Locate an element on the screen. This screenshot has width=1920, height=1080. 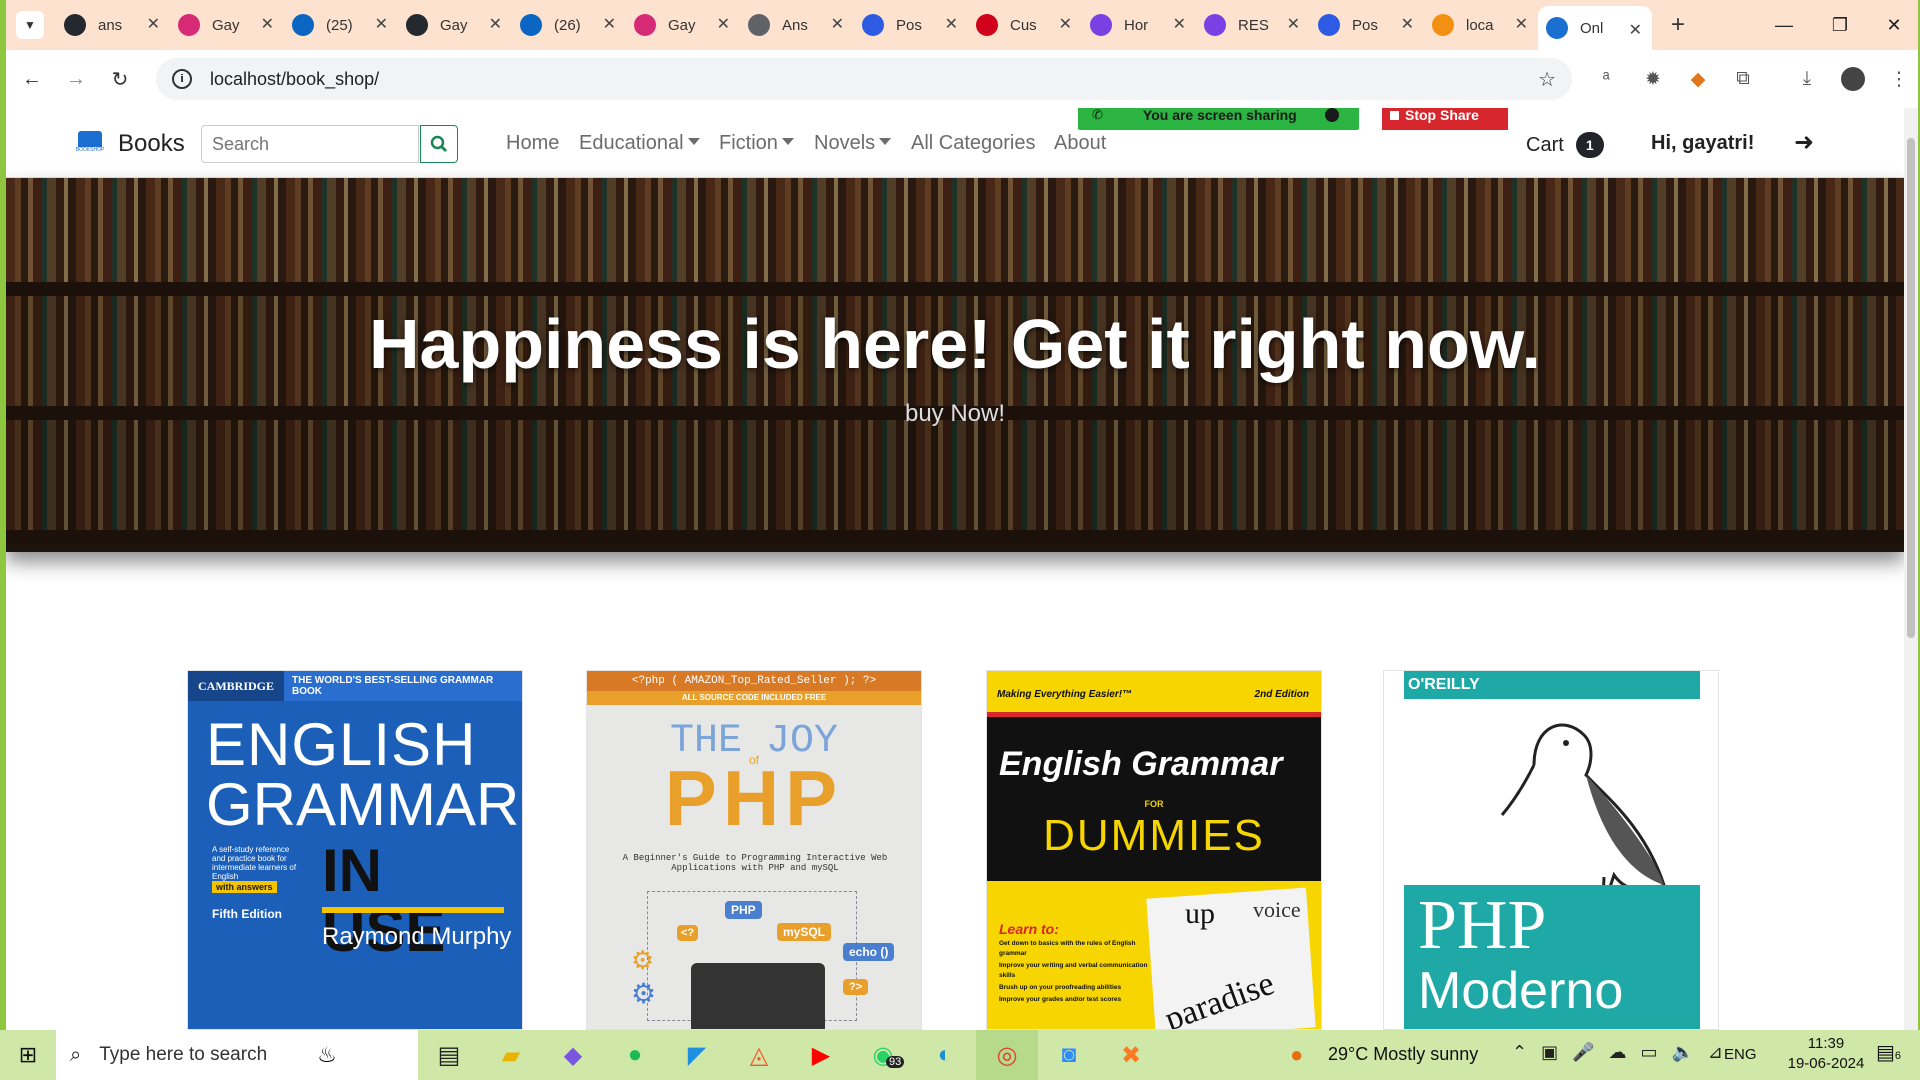
nav-fiction: Fiction is located at coordinates (756, 143).